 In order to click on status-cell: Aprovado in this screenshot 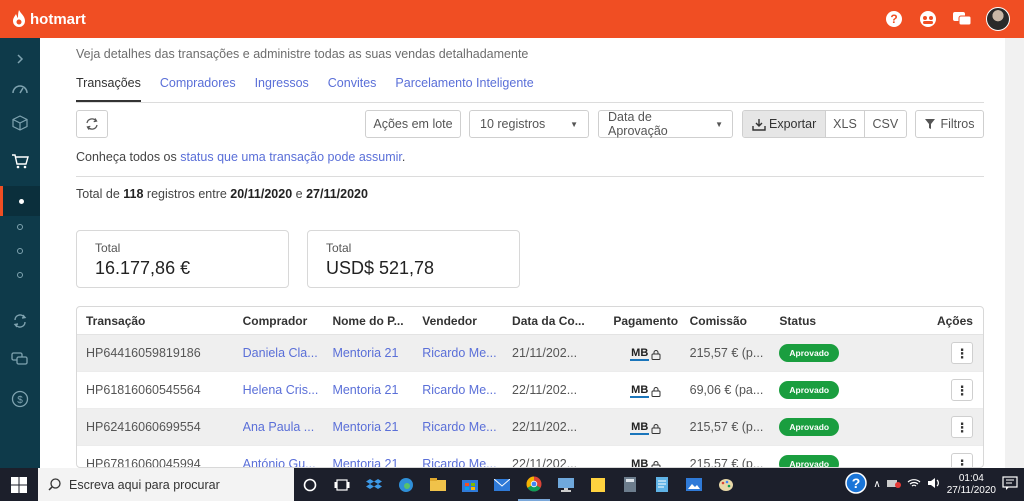, I will do `click(839, 427)`.